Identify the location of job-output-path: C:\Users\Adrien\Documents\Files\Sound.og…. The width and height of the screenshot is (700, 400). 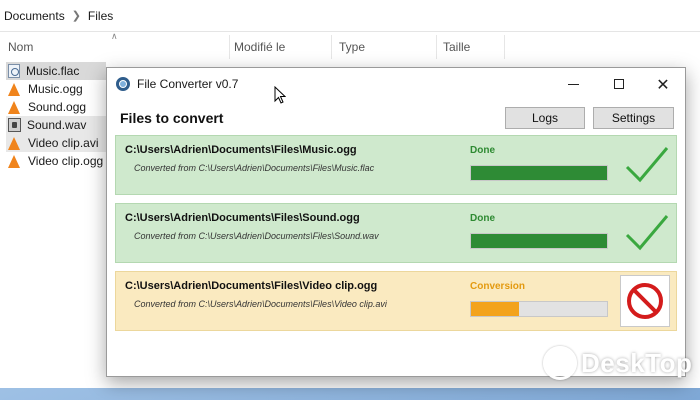
(242, 218).